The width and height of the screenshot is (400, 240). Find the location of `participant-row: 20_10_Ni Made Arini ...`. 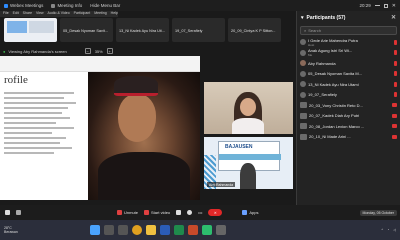

participant-row: 20_10_Ni Made Arini ... is located at coordinates (348, 137).